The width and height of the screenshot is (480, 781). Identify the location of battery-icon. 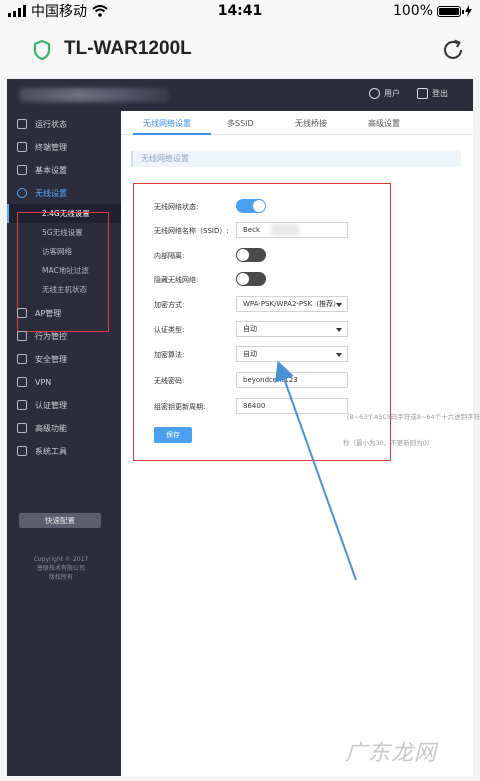
(450, 11).